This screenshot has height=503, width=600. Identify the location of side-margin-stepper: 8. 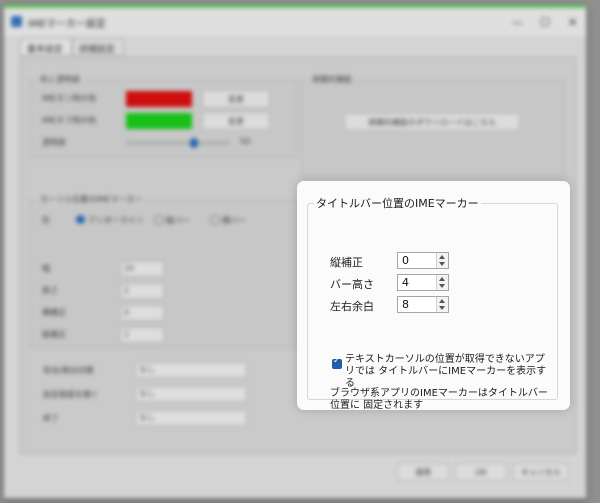
(423, 304).